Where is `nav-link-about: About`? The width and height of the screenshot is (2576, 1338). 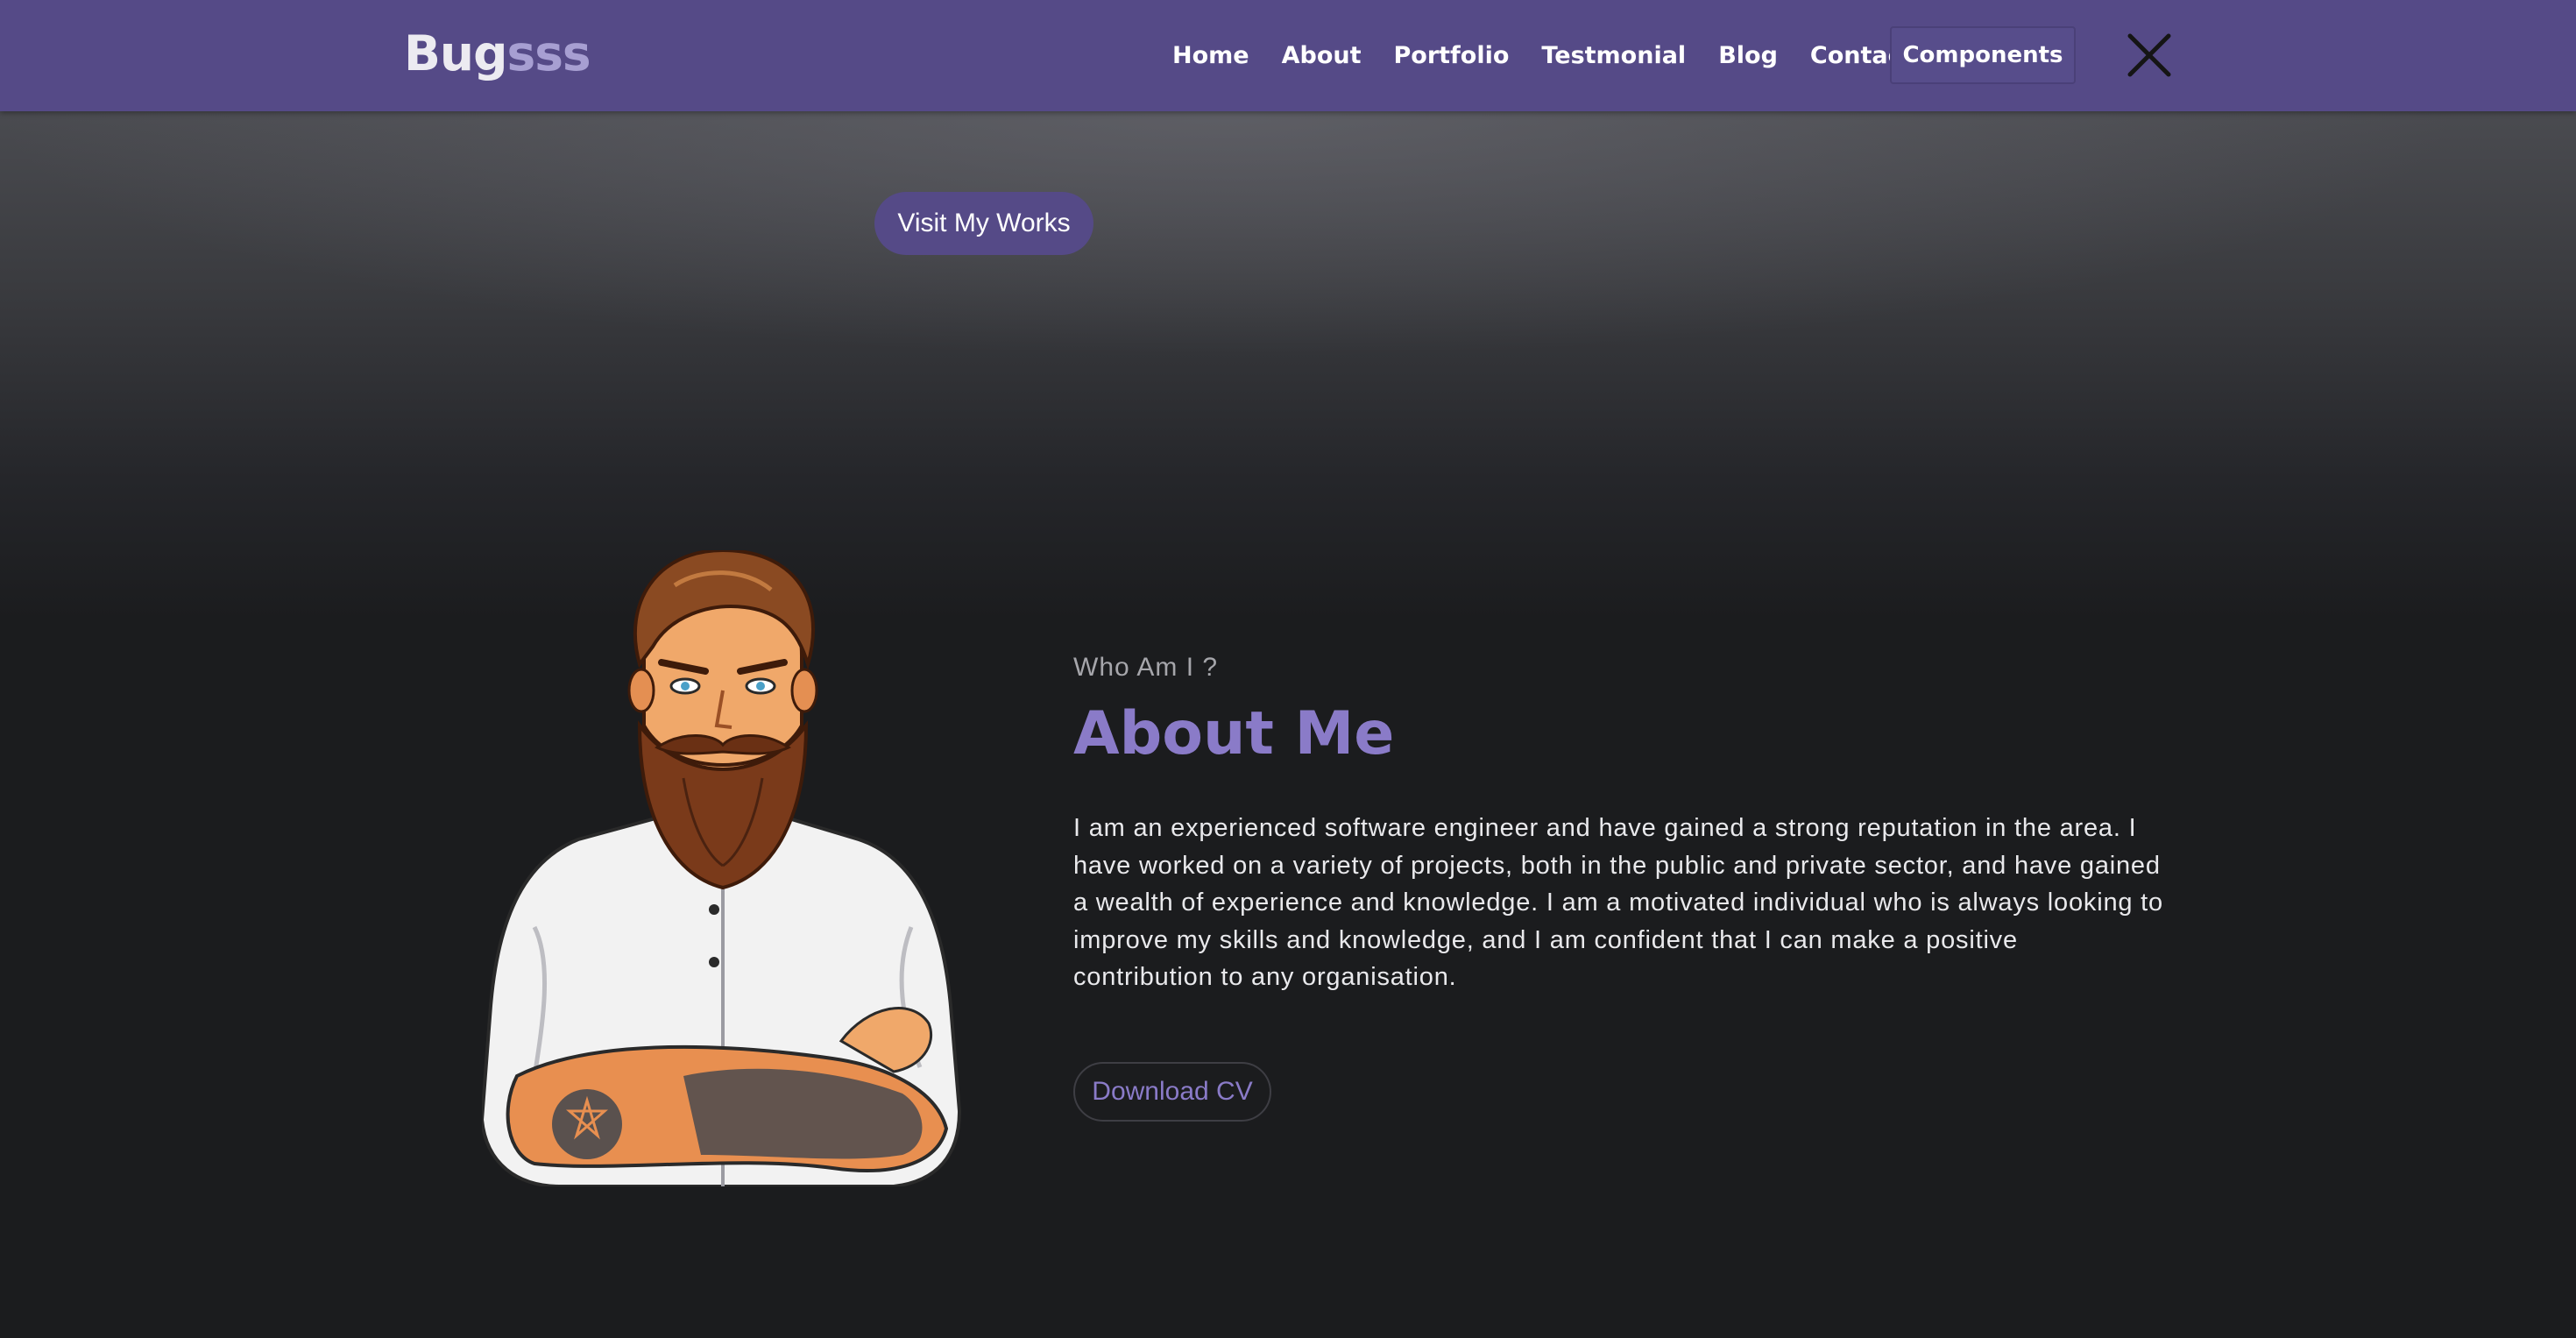
nav-link-about: About is located at coordinates (1322, 55).